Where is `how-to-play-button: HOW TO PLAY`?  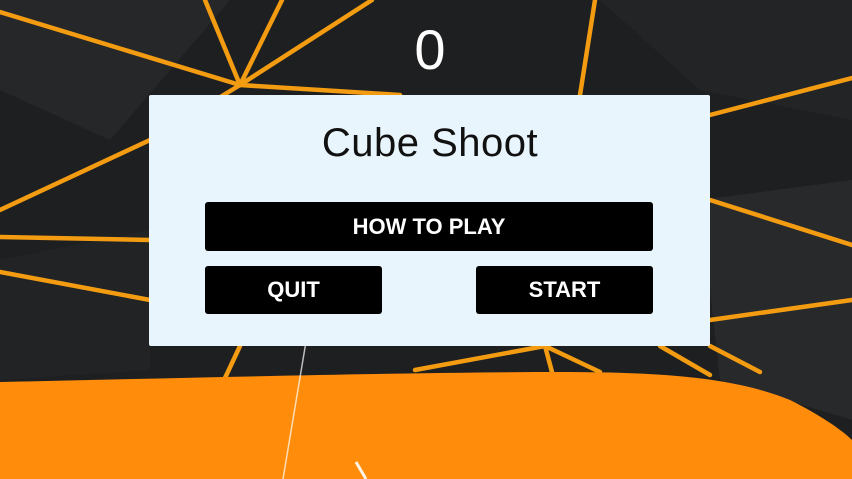
how-to-play-button: HOW TO PLAY is located at coordinates (429, 226).